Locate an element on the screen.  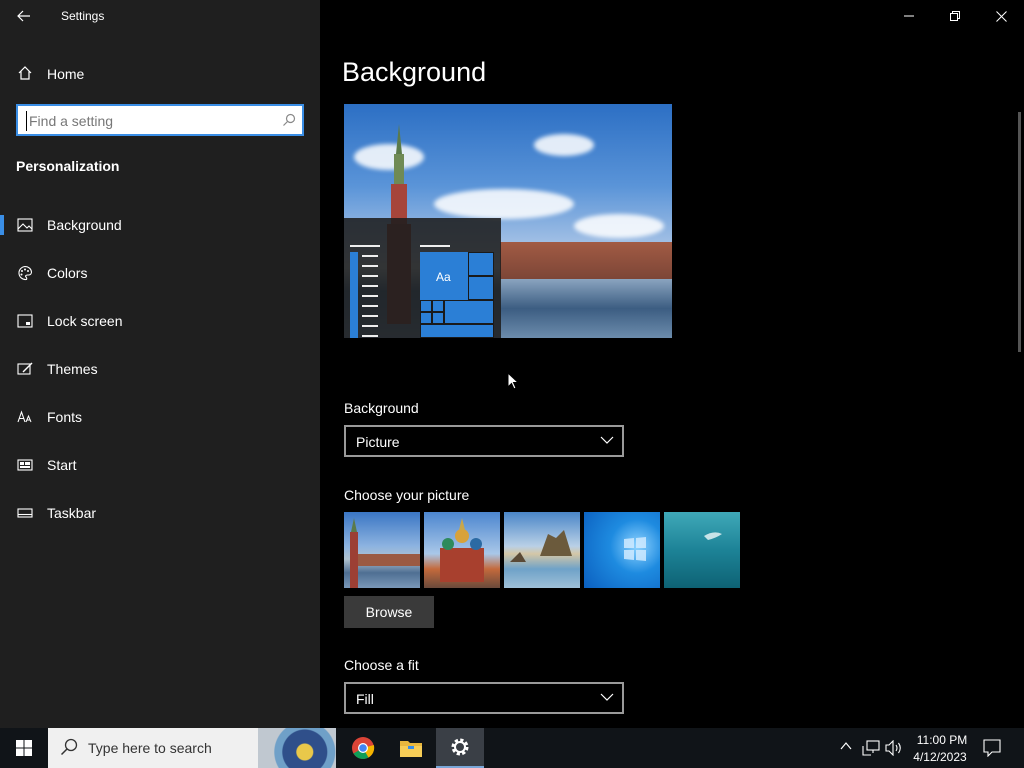
coastal-rocks-image is located at coordinates (541, 546).